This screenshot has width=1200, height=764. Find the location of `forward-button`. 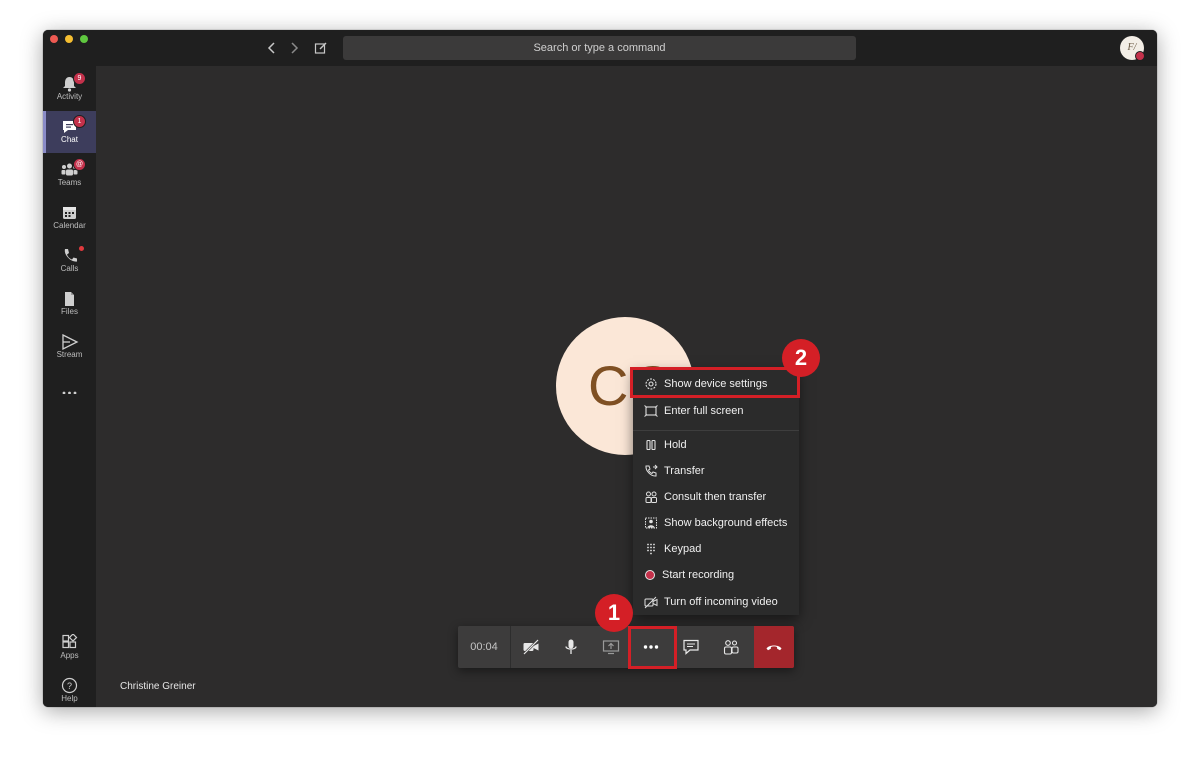

forward-button is located at coordinates (294, 48).